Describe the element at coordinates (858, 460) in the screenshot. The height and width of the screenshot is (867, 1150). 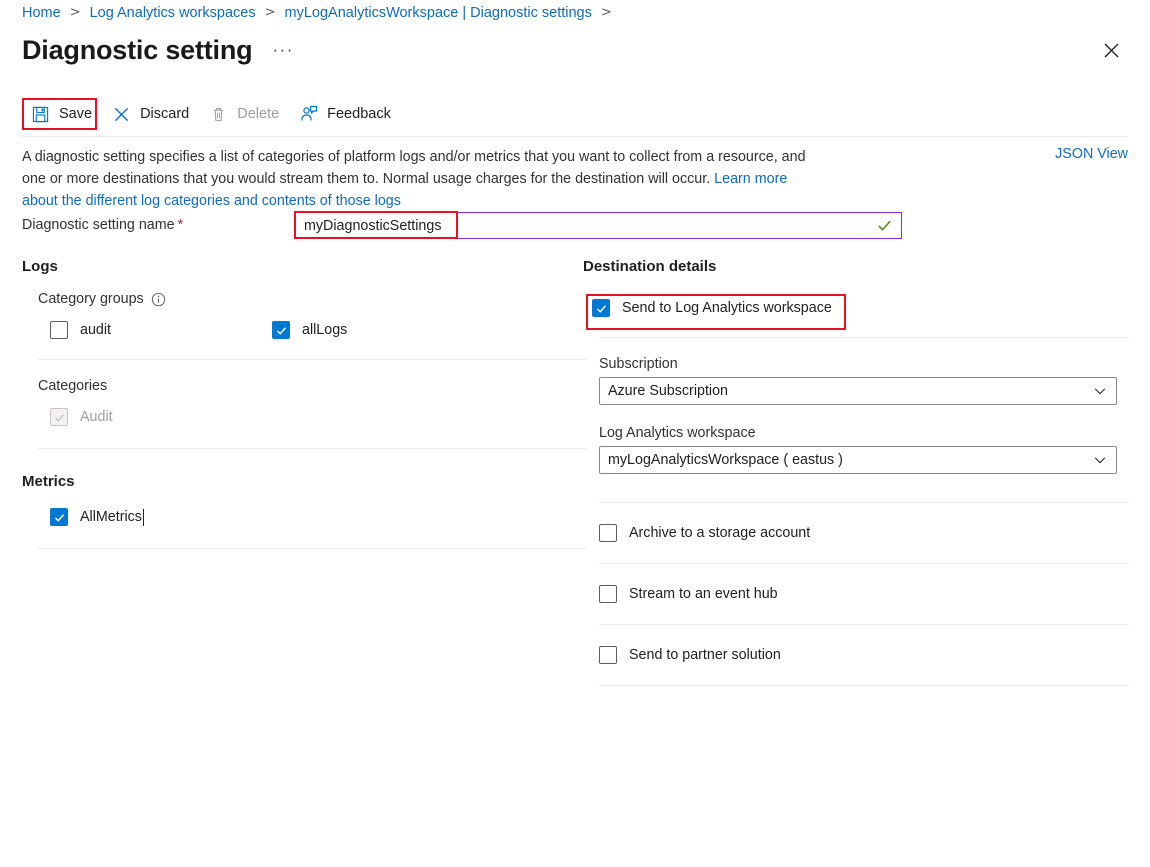
I see `log-analytics-workspace-dropdown: myLogAnalyticsWorkspace ( eastus )` at that location.